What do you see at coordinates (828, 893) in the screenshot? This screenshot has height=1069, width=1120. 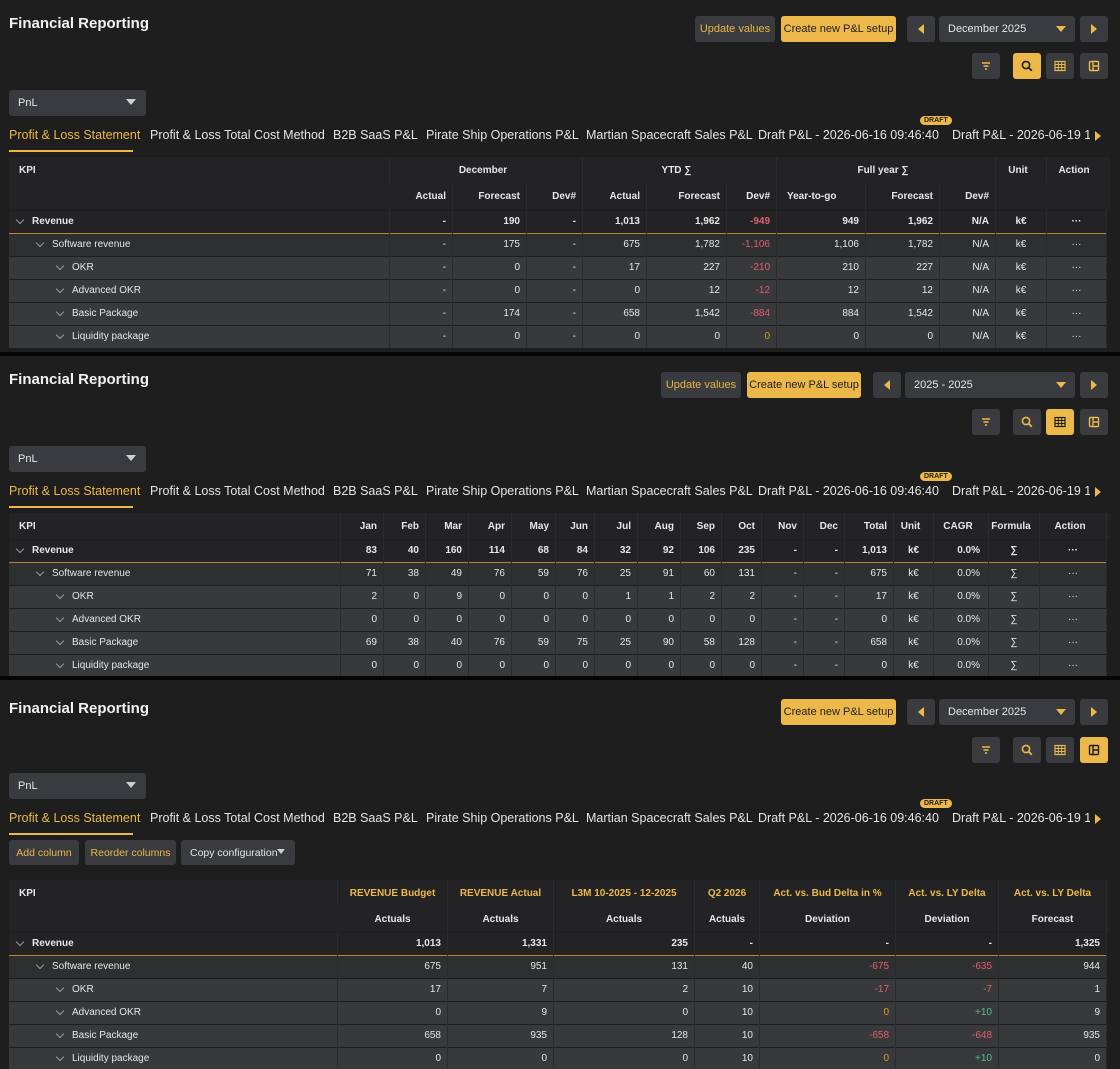 I see `header-cell: Act. vs. Bud Delta in %` at bounding box center [828, 893].